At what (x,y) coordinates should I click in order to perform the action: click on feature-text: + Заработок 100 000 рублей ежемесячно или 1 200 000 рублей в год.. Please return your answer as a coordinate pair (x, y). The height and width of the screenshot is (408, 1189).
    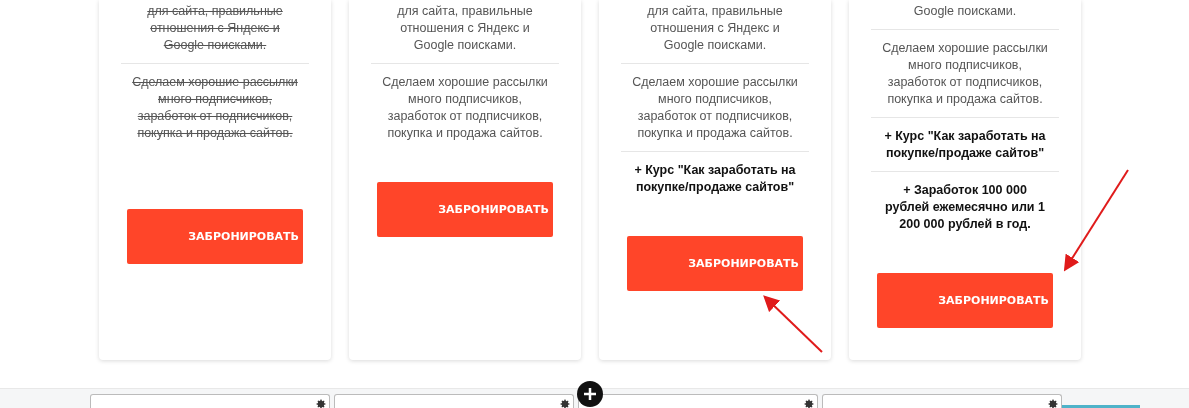
    Looking at the image, I should click on (965, 206).